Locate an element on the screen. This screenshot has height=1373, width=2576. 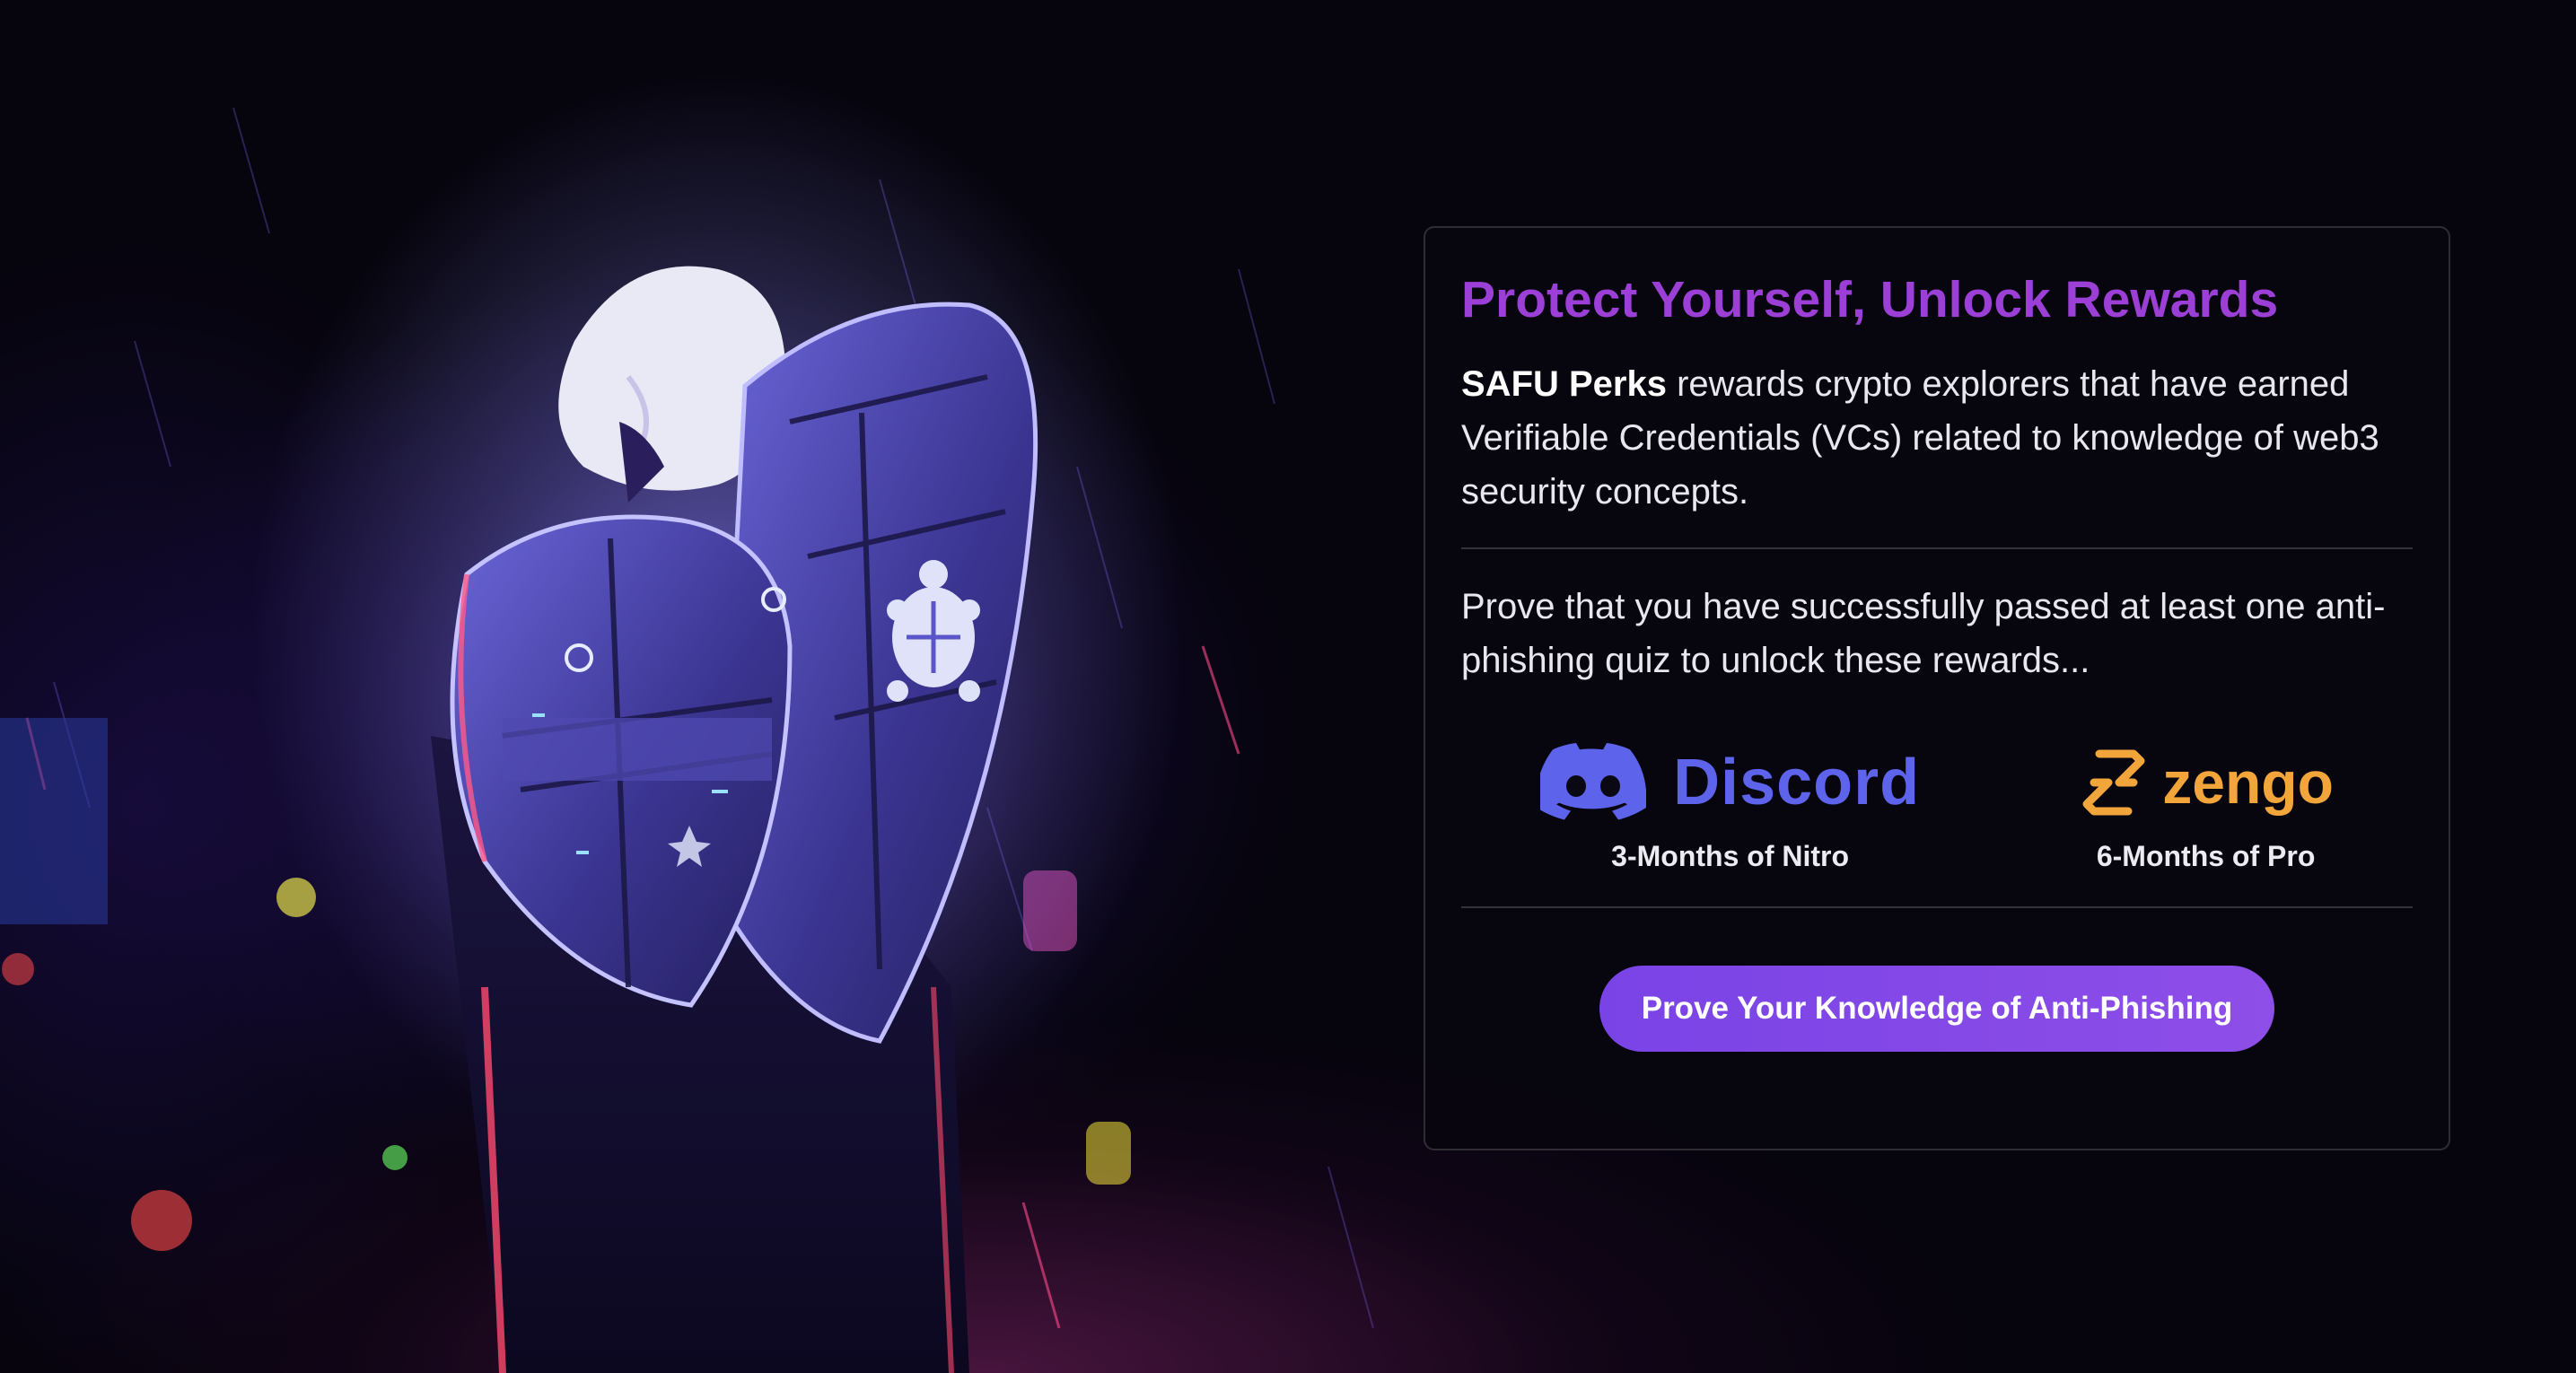
zengo-reward-label: 6-Months of Pro is located at coordinates (2206, 856).